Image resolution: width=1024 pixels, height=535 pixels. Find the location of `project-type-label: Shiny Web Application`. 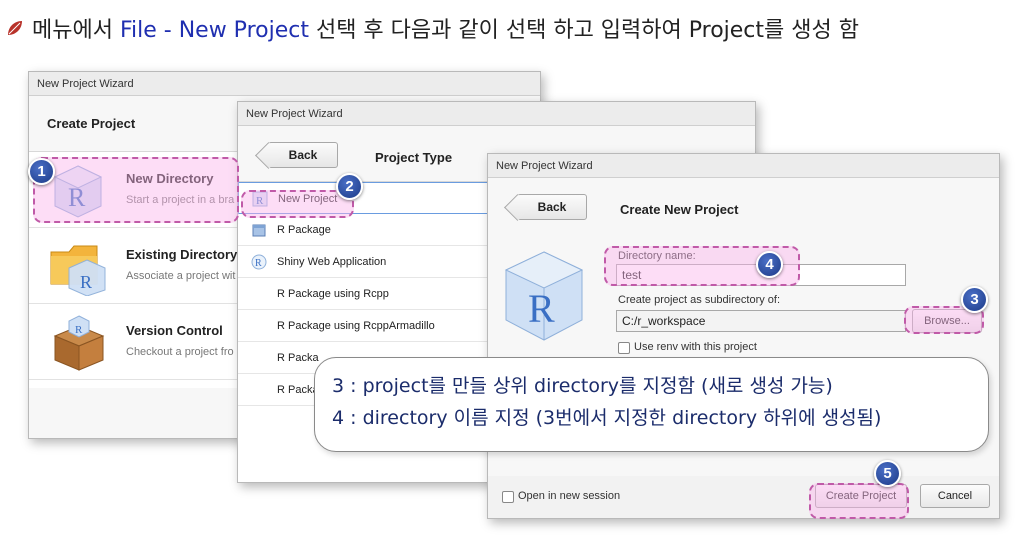

project-type-label: Shiny Web Application is located at coordinates (332, 262).